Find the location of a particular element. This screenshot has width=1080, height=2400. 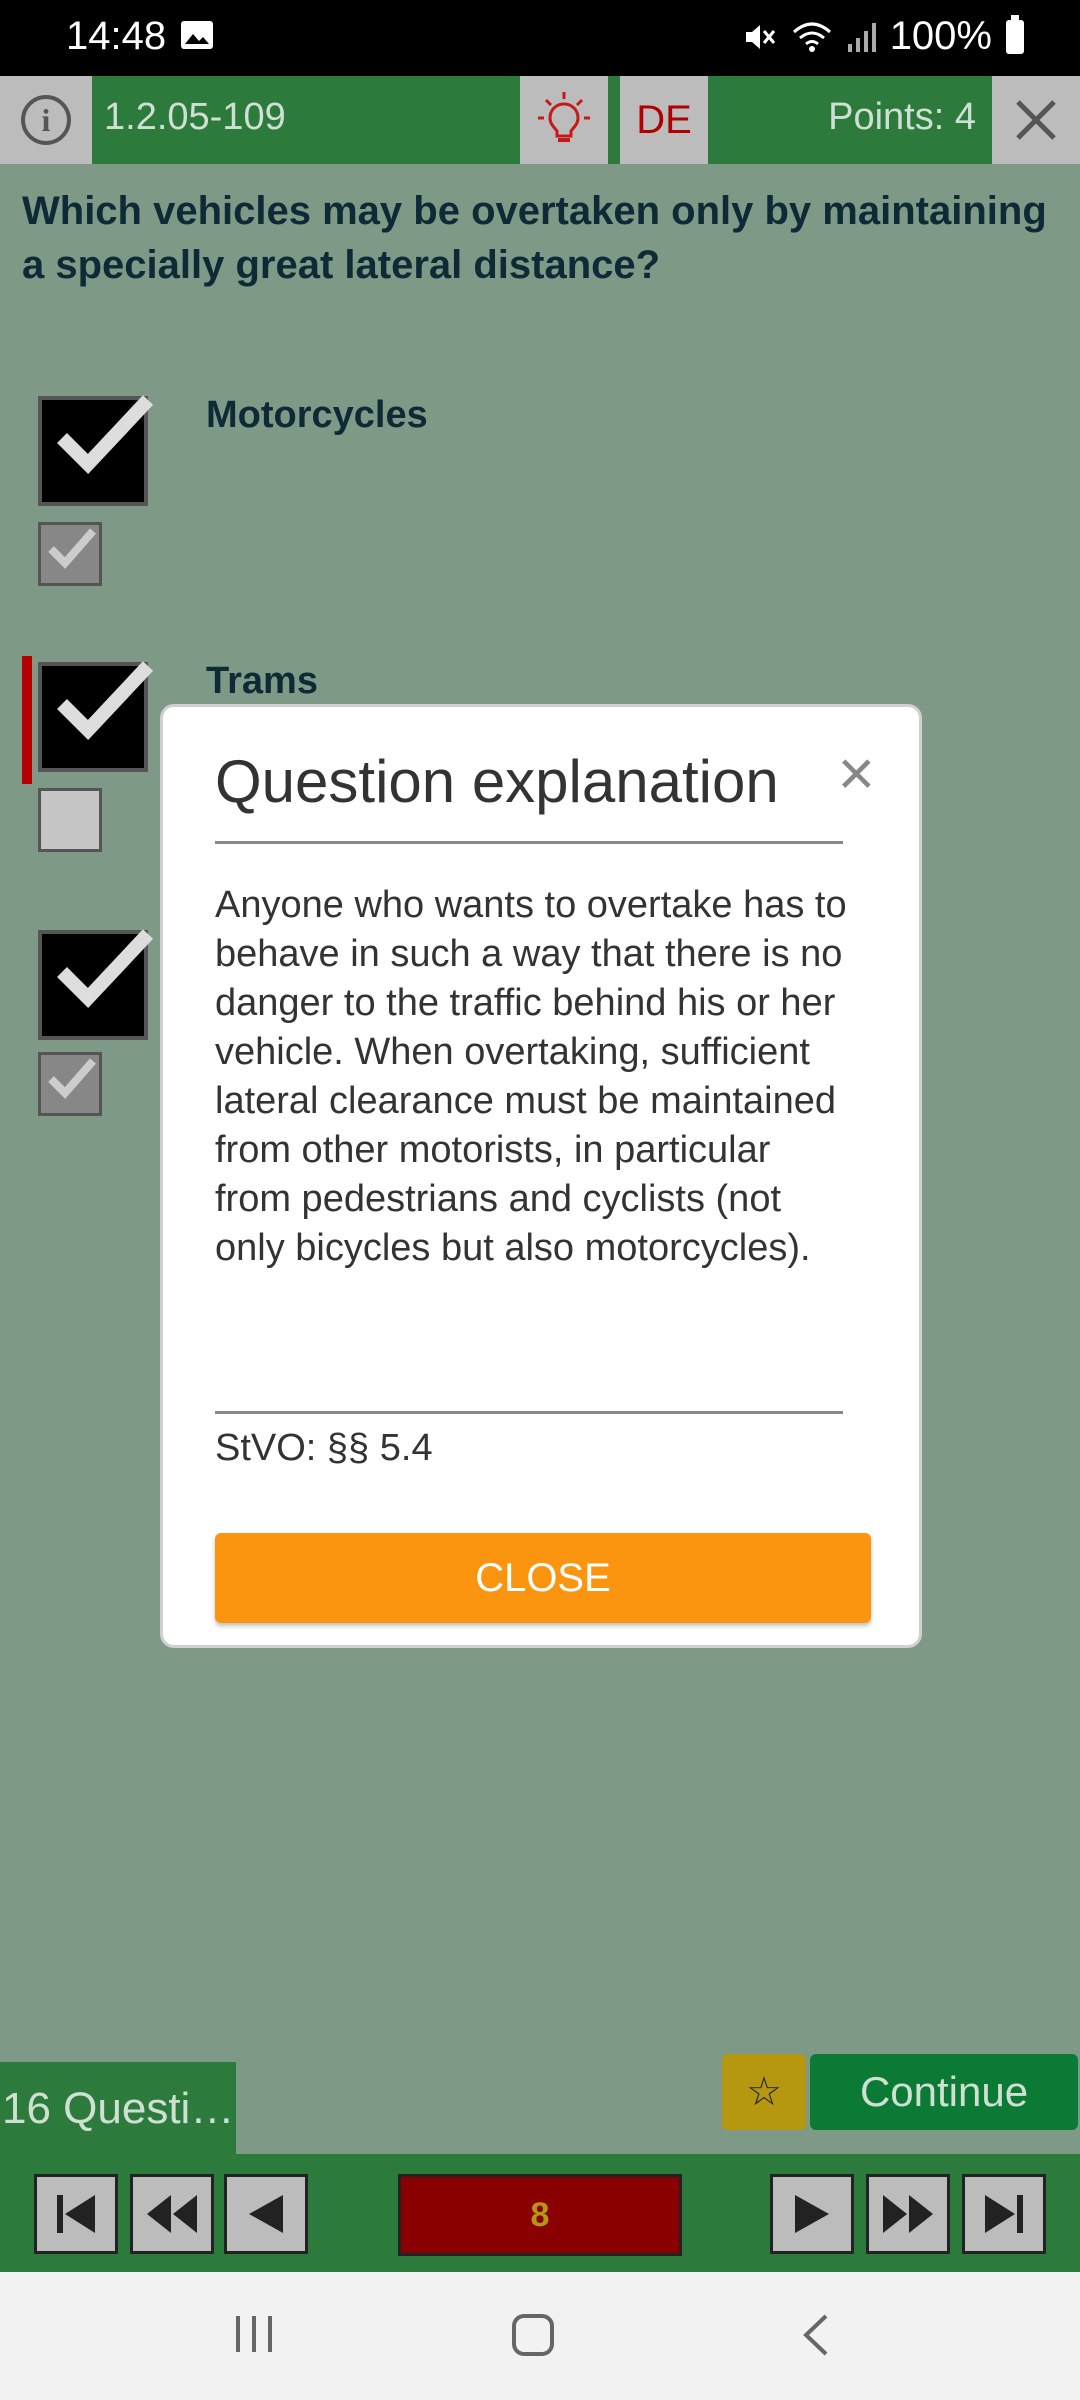

previous-question-button is located at coordinates (266, 2214).